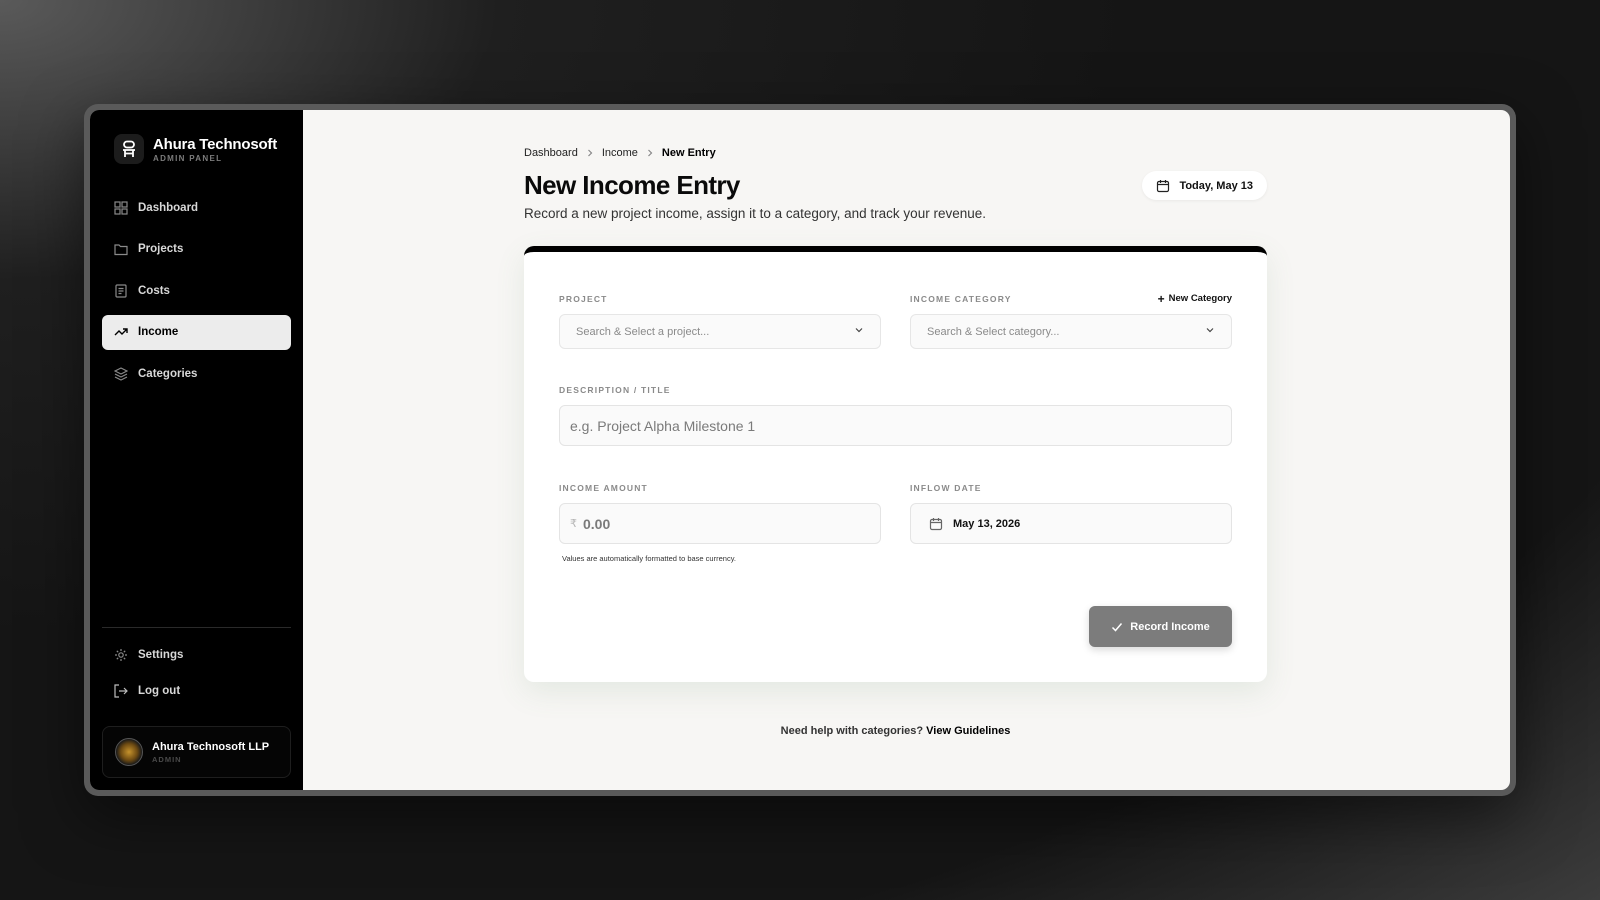  I want to click on sidebar-item-label: Categories, so click(168, 373).